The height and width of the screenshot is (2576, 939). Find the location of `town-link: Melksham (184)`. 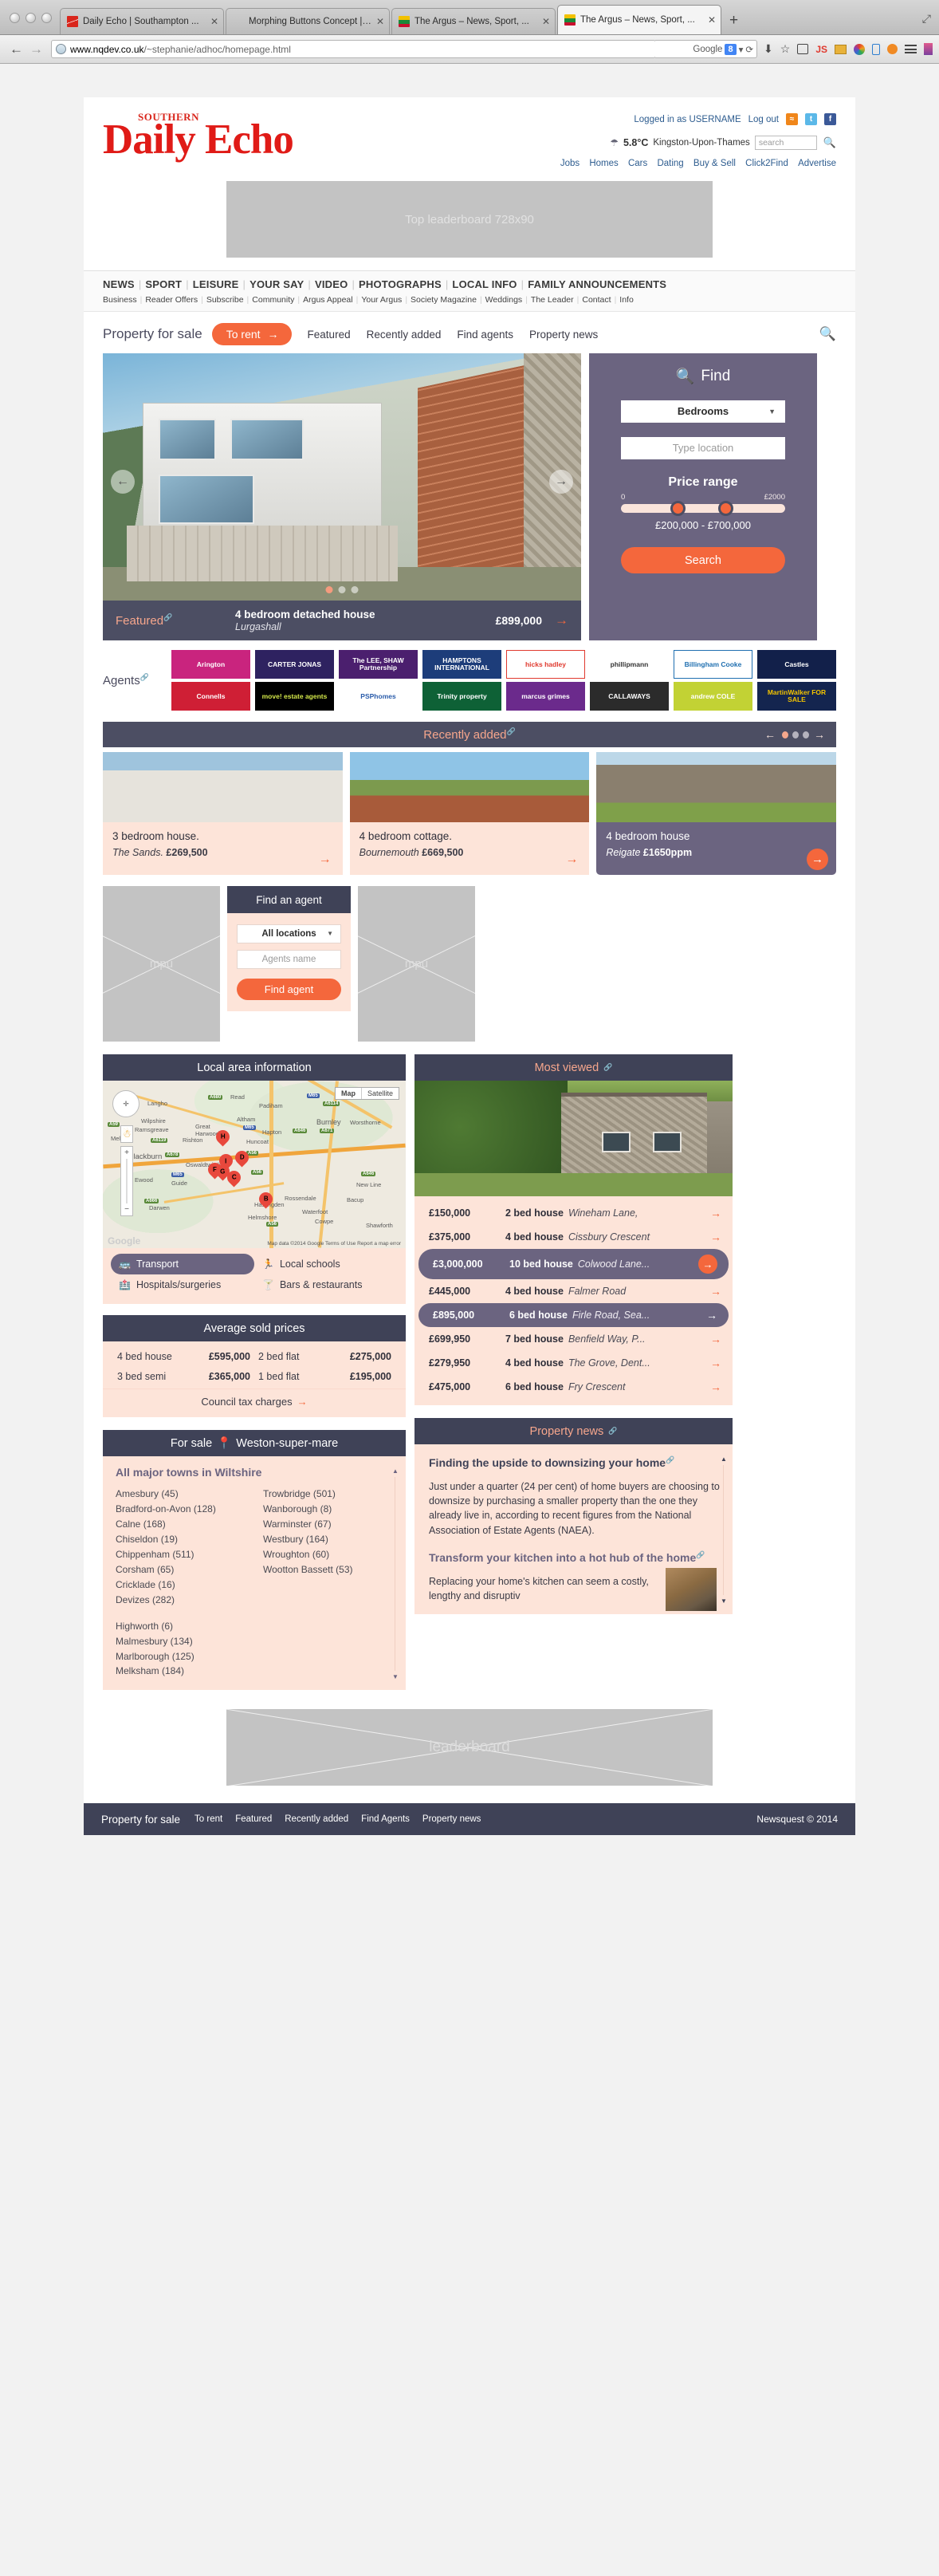

town-link: Melksham (184) is located at coordinates (181, 1671).